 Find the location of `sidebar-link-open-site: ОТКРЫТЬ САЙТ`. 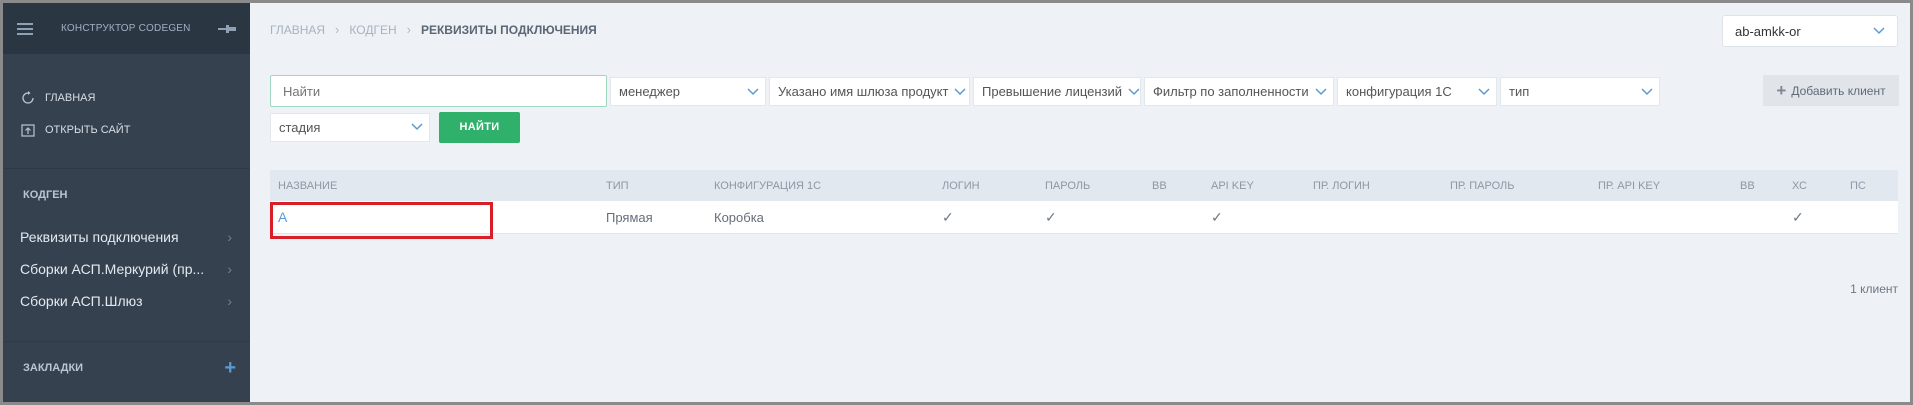

sidebar-link-open-site: ОТКРЫТЬ САЙТ is located at coordinates (126, 130).